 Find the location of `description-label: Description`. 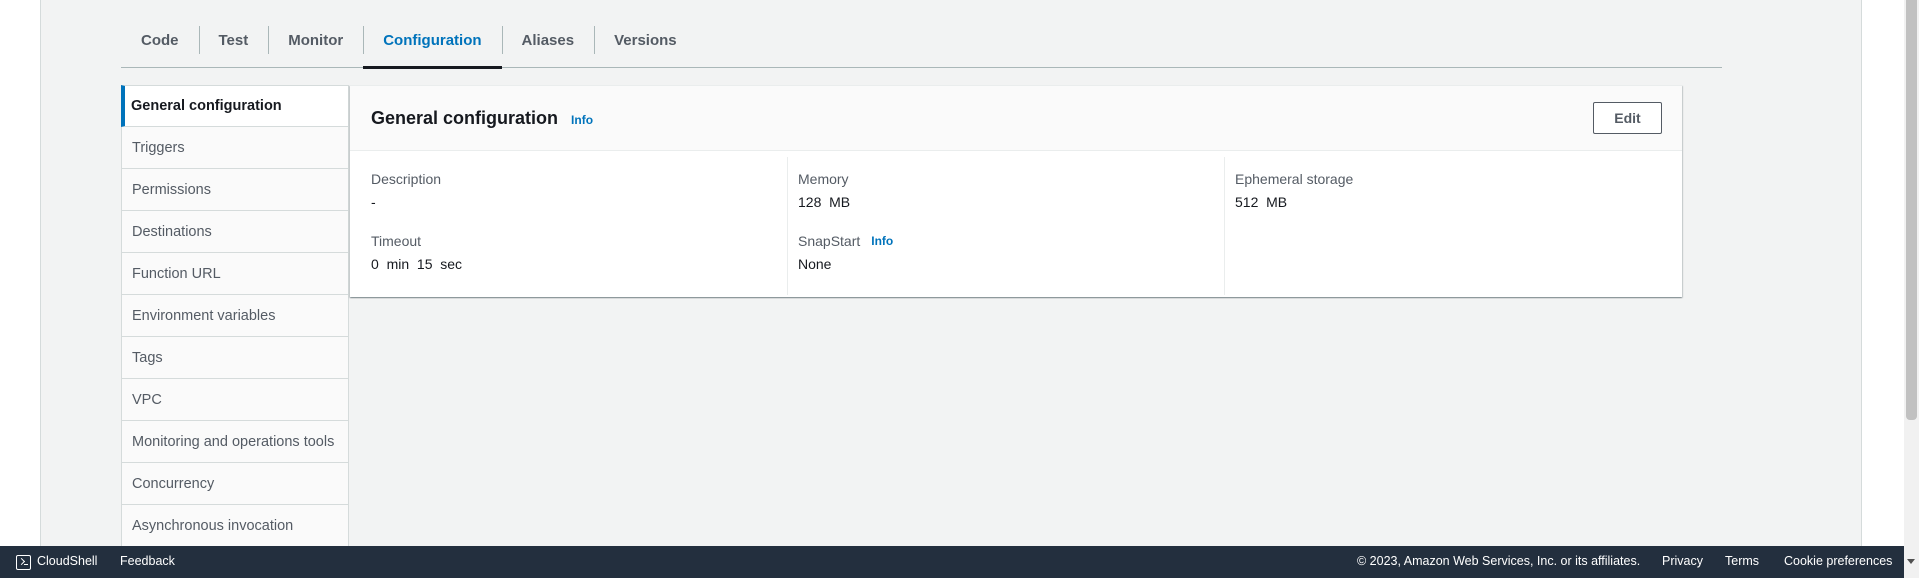

description-label: Description is located at coordinates (406, 178).